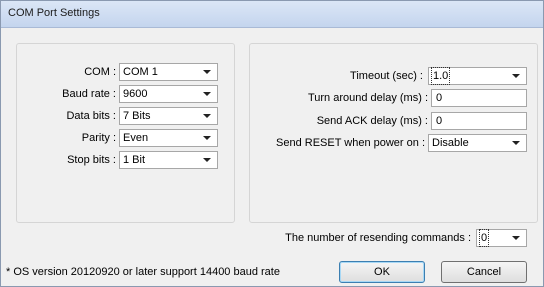  What do you see at coordinates (54, 13) in the screenshot?
I see `window-title: COM Port Settings` at bounding box center [54, 13].